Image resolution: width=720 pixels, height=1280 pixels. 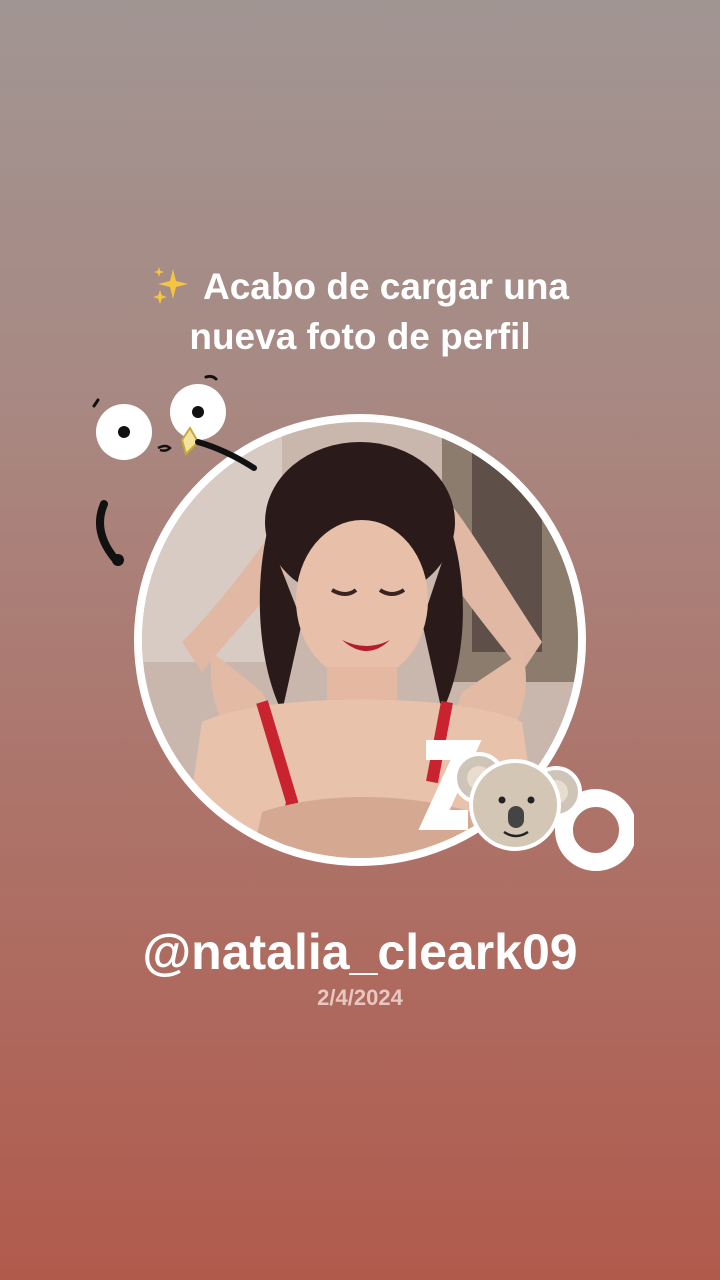 What do you see at coordinates (360, 952) in the screenshot?
I see `username: @natalia_cleark09` at bounding box center [360, 952].